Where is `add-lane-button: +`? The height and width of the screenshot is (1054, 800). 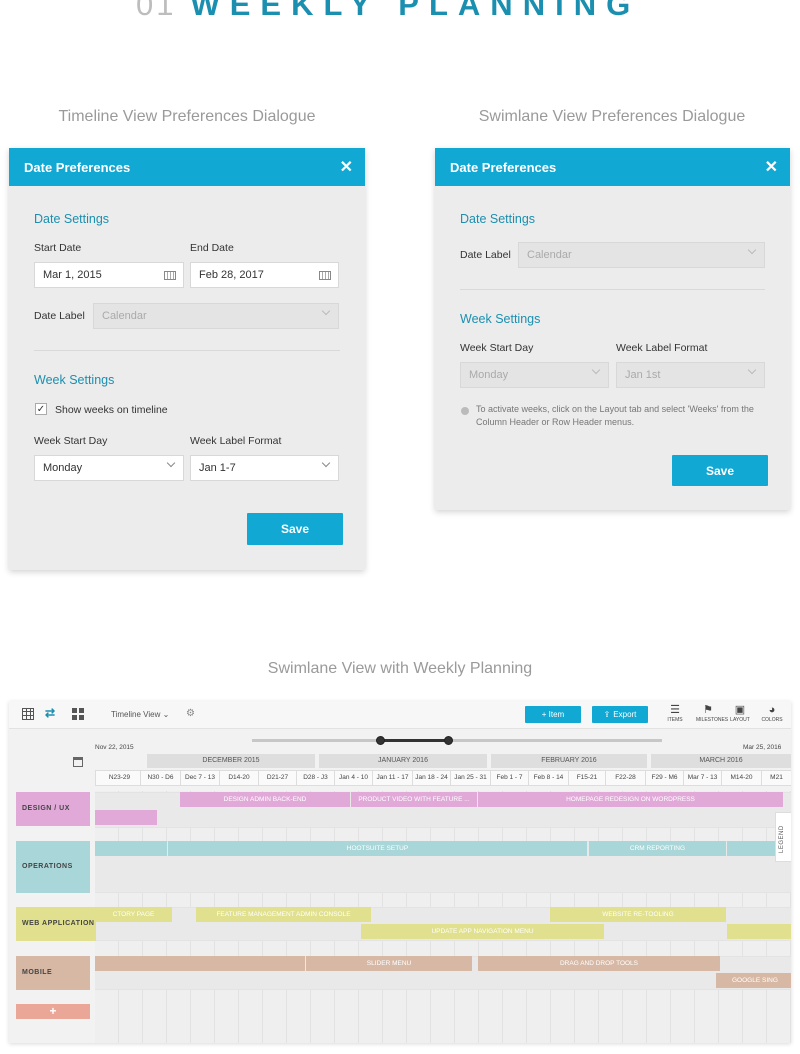
add-lane-button: + is located at coordinates (53, 1011).